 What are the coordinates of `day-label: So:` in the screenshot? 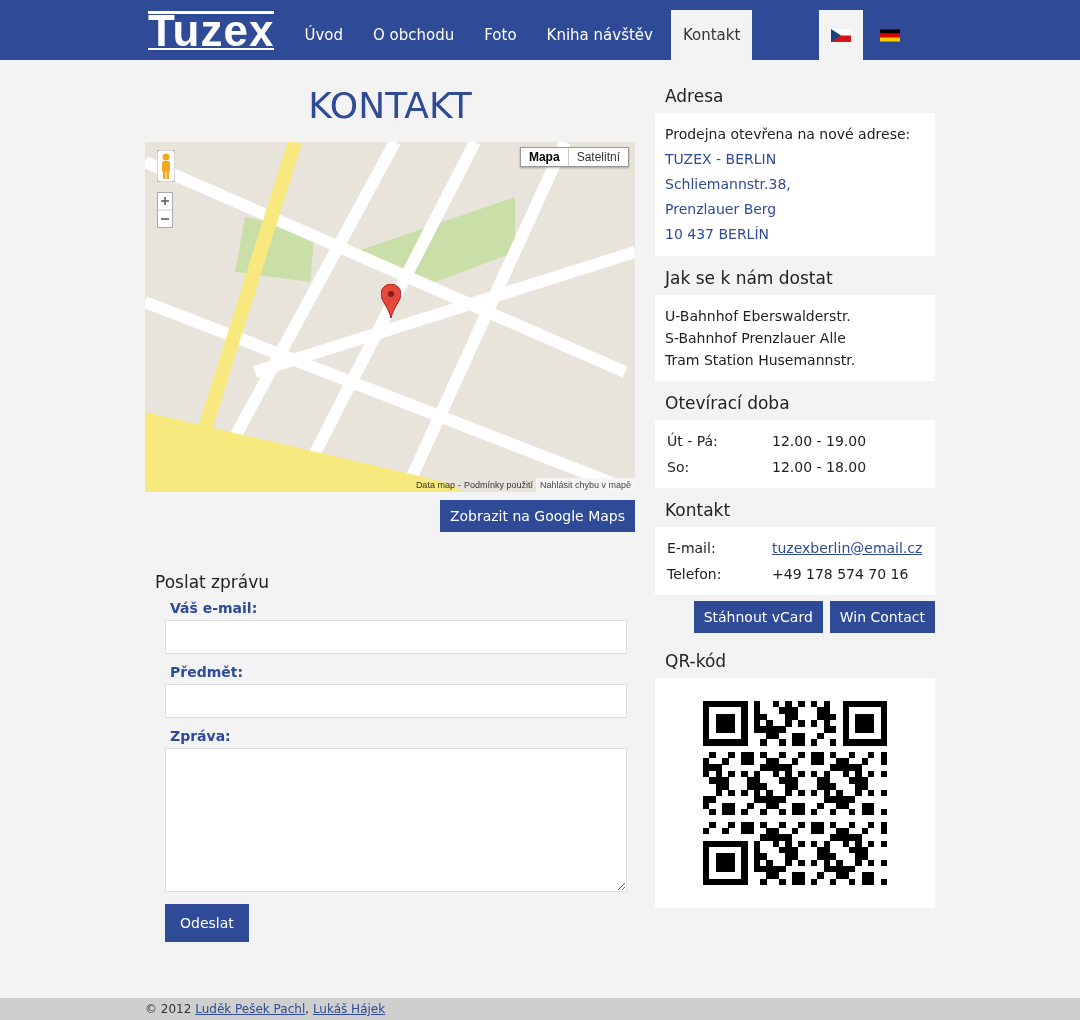 It's located at (679, 467).